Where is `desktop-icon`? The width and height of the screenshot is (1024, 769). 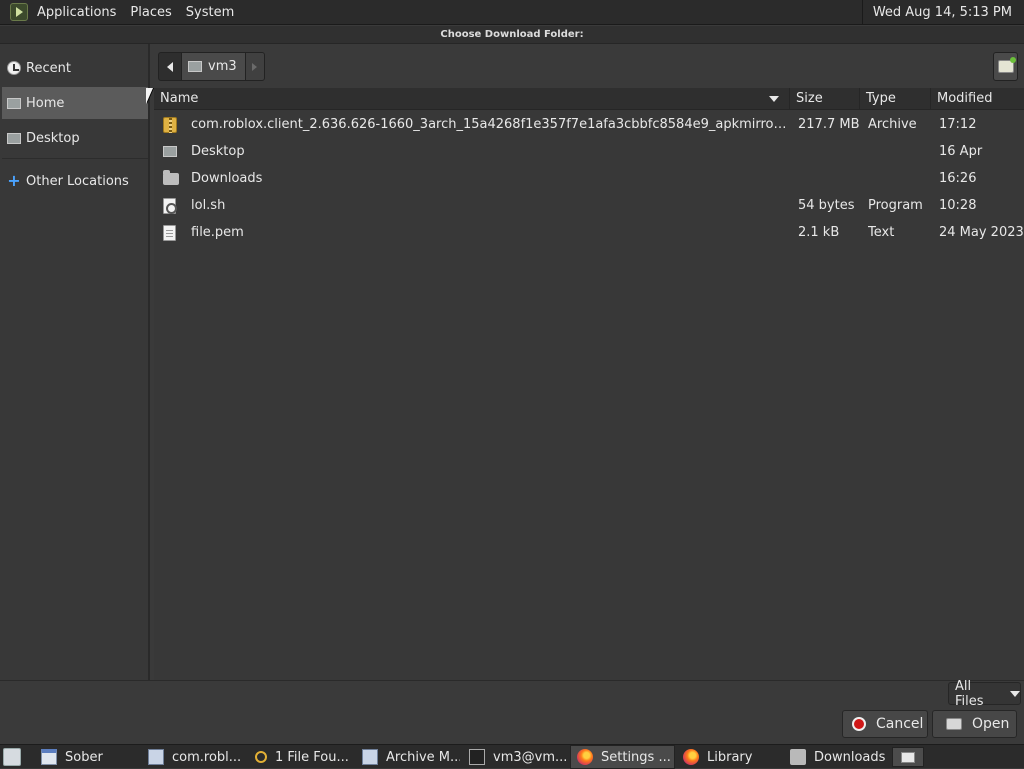
desktop-icon is located at coordinates (14, 138).